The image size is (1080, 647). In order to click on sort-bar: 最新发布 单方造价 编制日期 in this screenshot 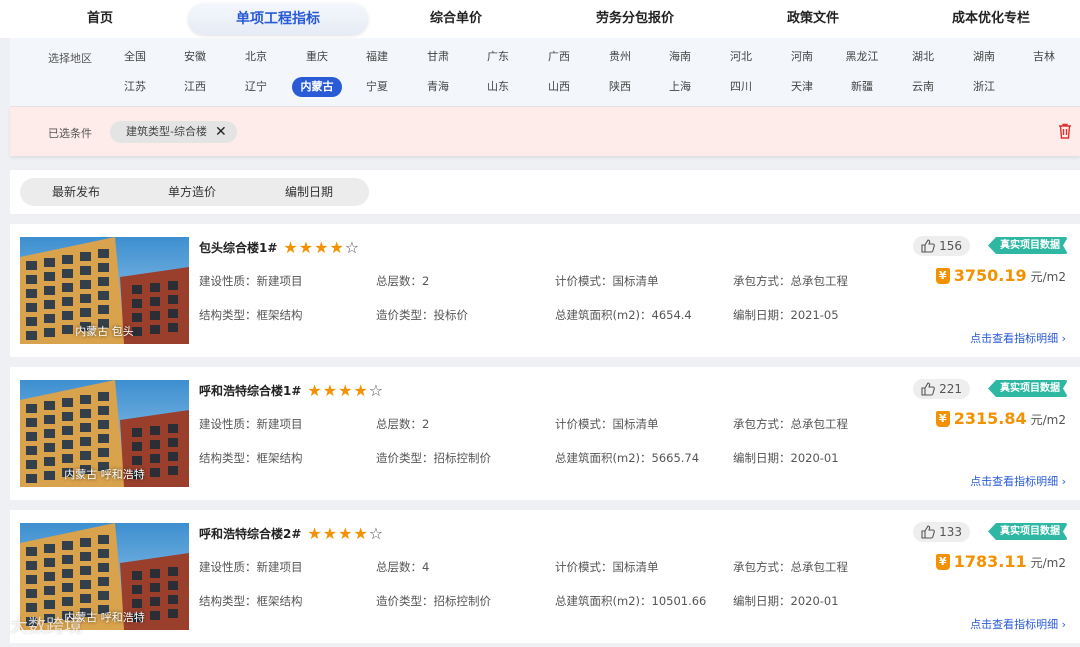, I will do `click(545, 192)`.